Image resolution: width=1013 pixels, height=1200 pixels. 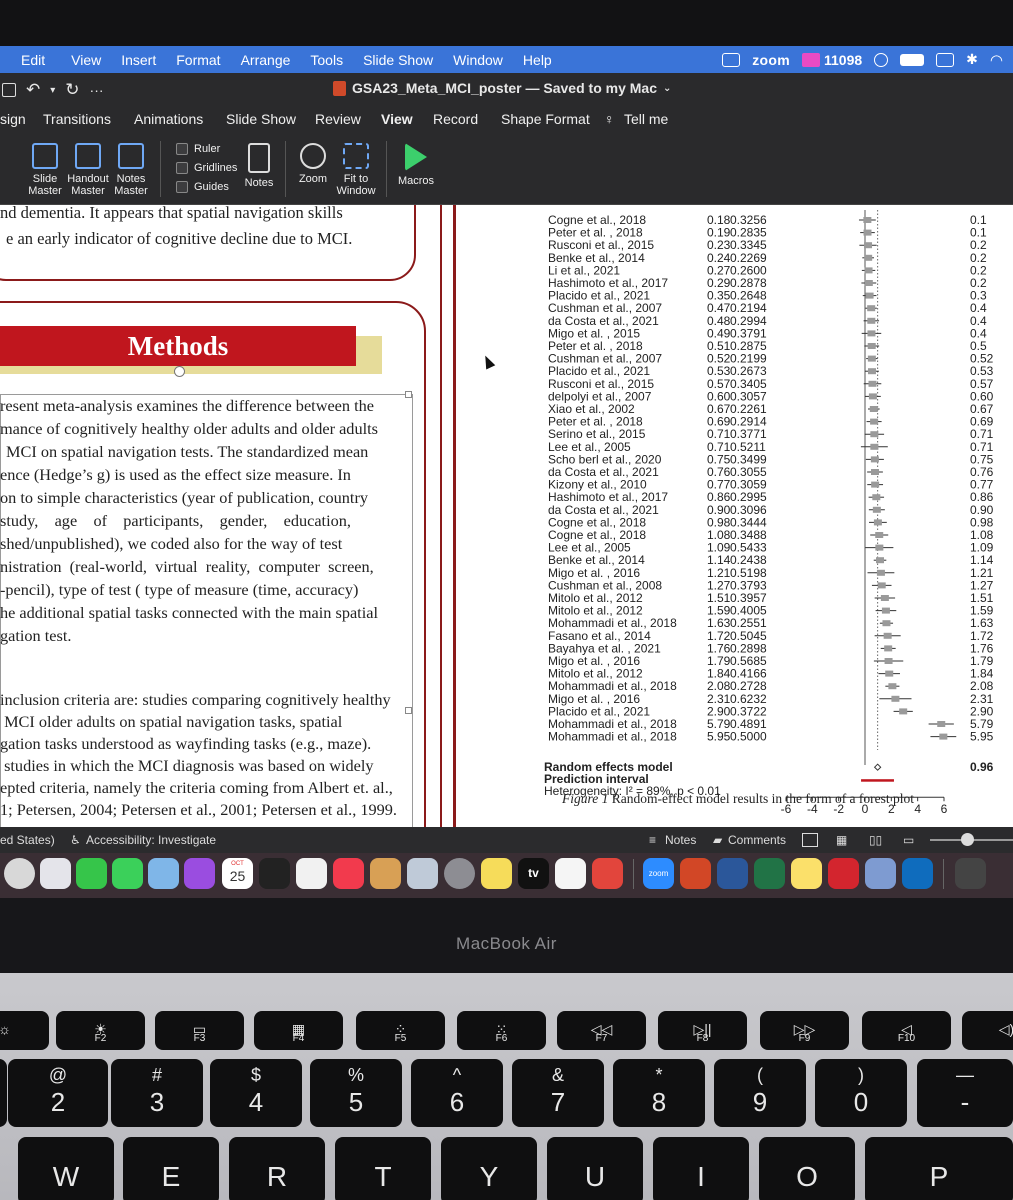 I want to click on excel-icon, so click(x=769, y=873).